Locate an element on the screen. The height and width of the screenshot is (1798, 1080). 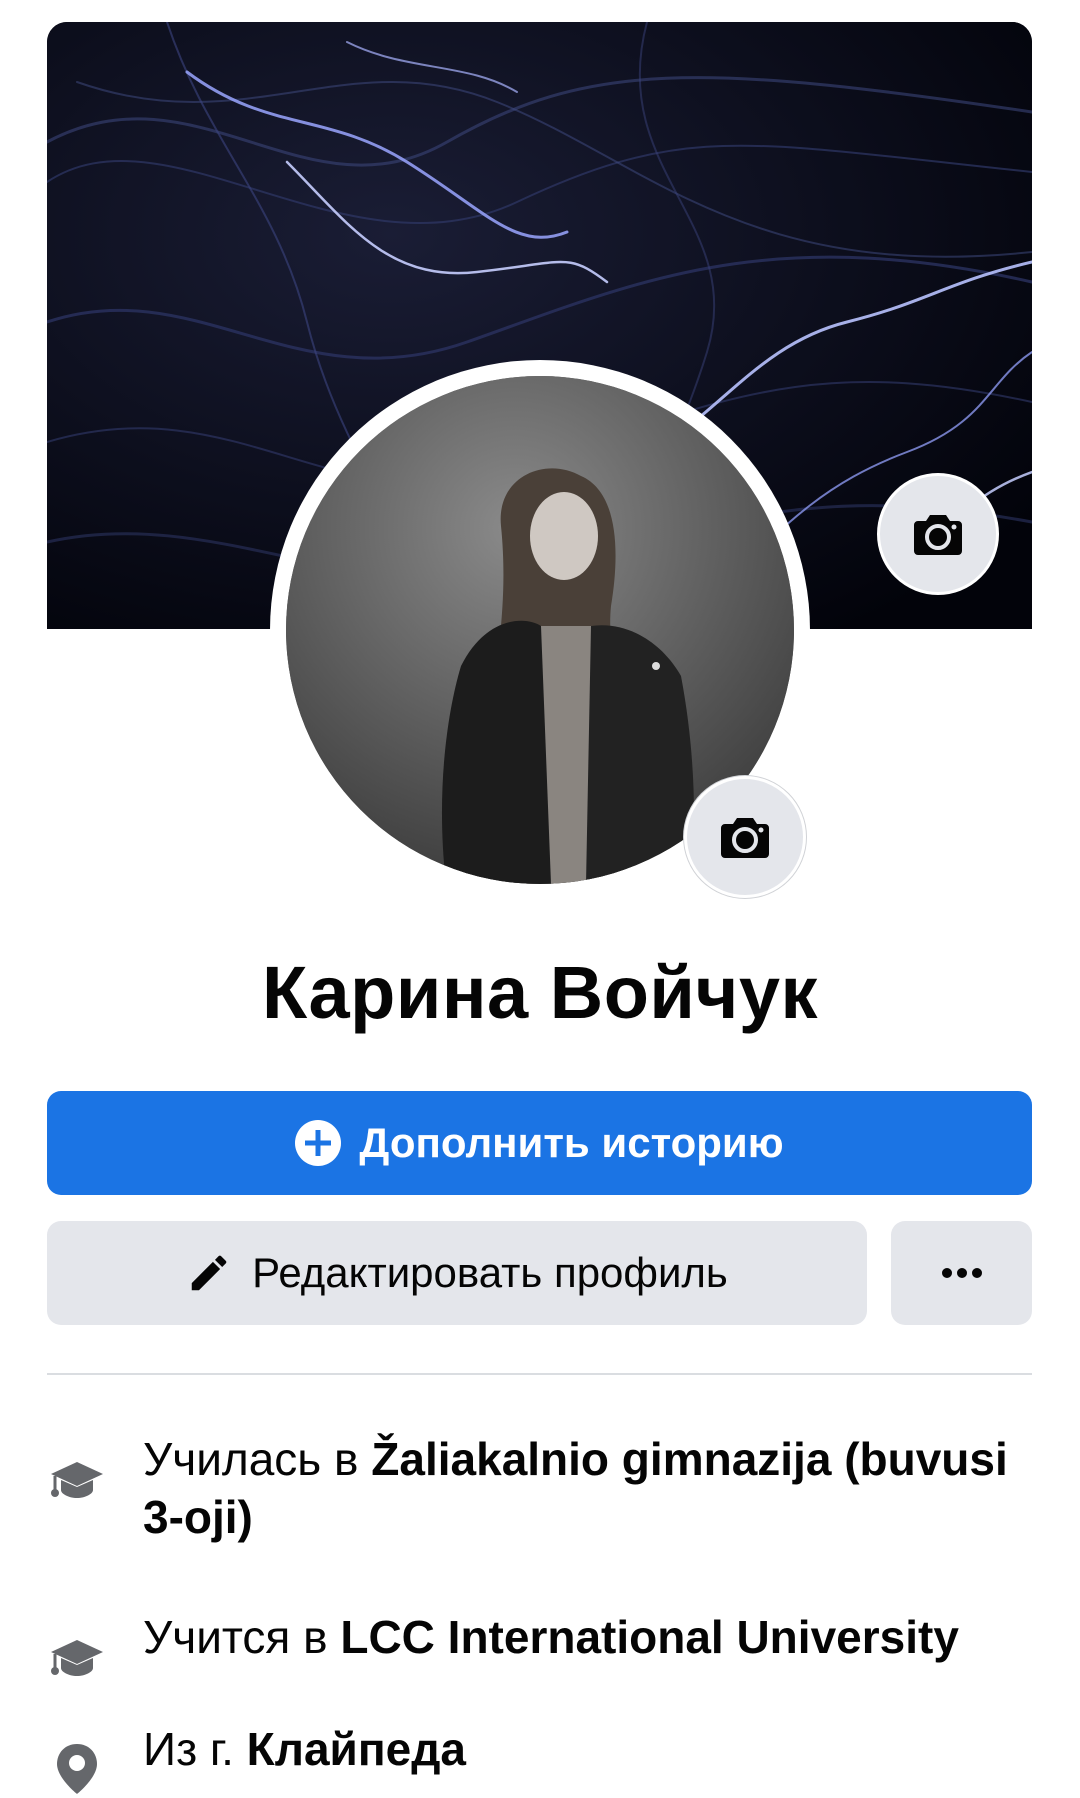
intro-prefix: Училась в is located at coordinates (251, 1459).